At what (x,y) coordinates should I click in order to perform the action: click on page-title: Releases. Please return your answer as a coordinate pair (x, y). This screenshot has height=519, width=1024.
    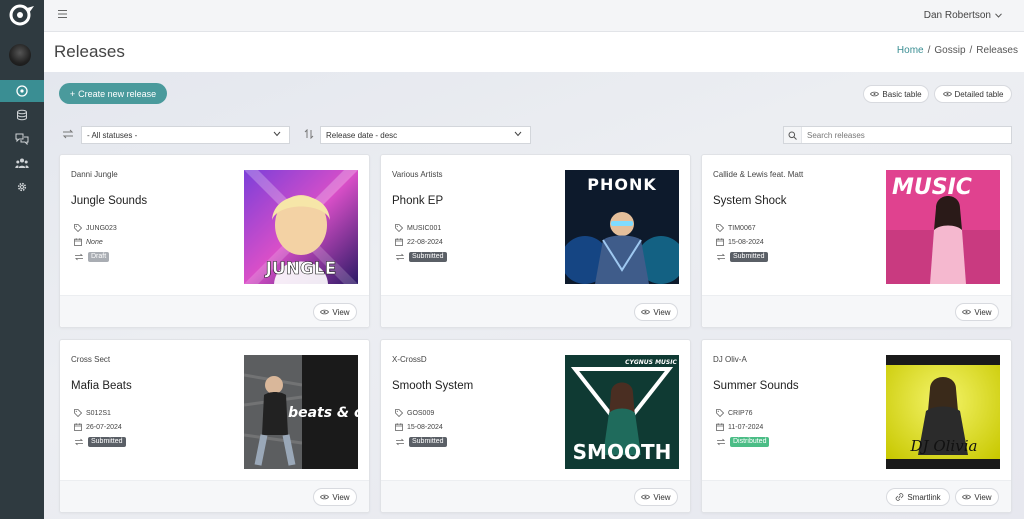
    Looking at the image, I should click on (89, 51).